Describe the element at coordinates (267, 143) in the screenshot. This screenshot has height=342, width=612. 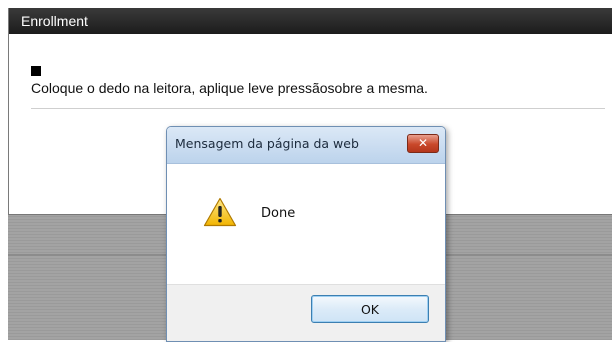
I see `dialog-title: Mensagem da página da web` at that location.